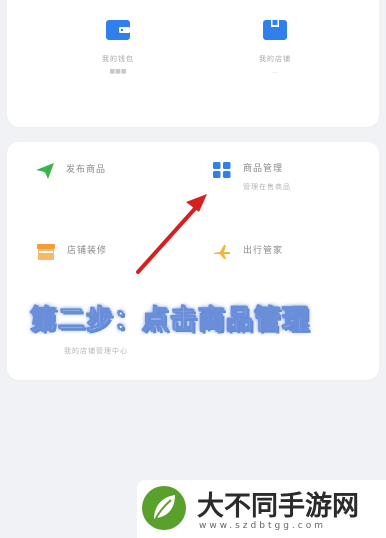  I want to click on menu-item-label: 店铺装修, so click(87, 251).